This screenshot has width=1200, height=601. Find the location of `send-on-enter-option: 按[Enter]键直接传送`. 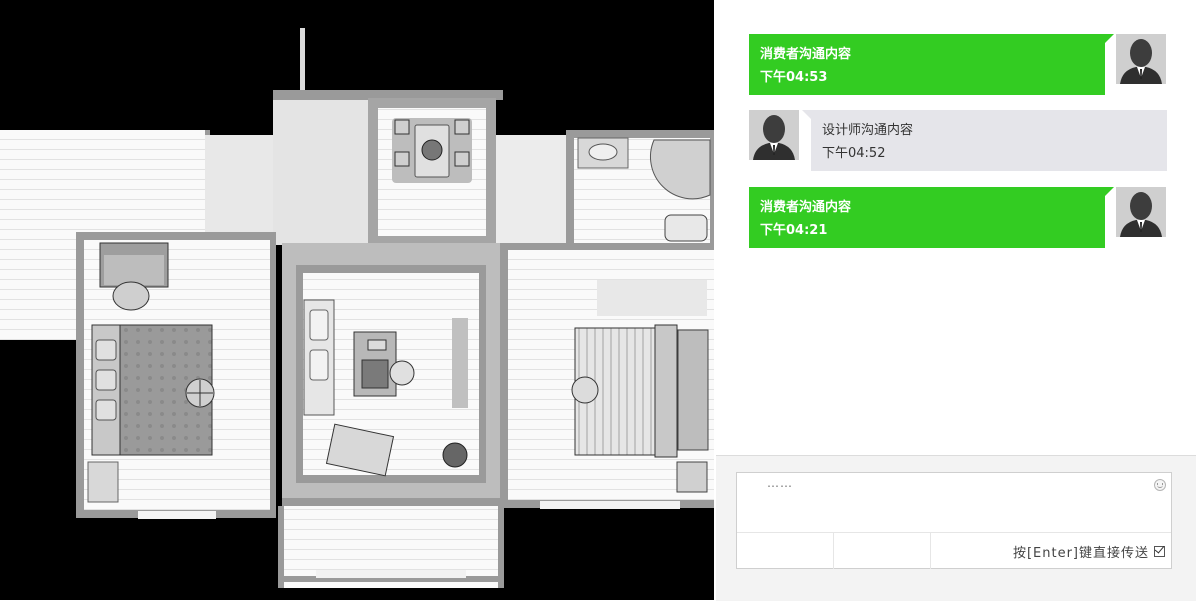

send-on-enter-option: 按[Enter]键直接传送 is located at coordinates (1089, 551).